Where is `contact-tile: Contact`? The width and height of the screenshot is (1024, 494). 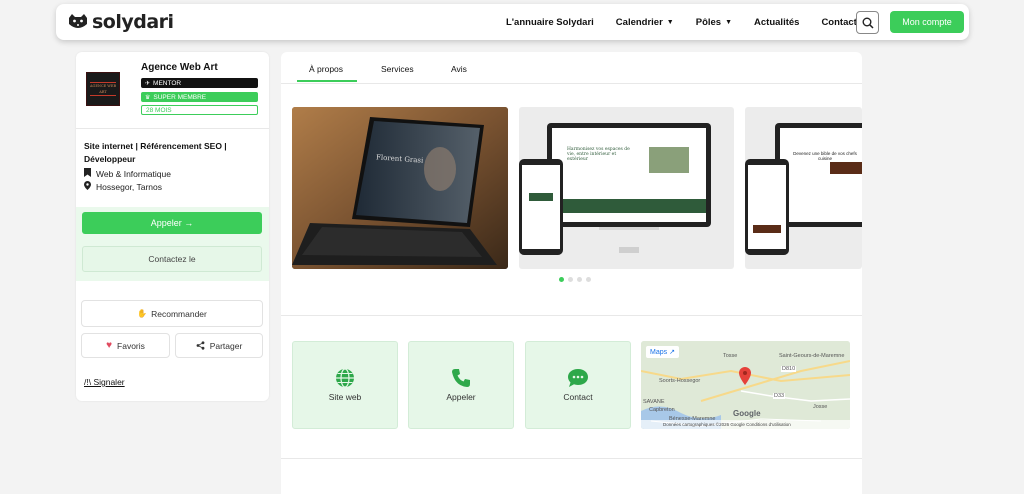
contact-tile: Contact is located at coordinates (578, 385).